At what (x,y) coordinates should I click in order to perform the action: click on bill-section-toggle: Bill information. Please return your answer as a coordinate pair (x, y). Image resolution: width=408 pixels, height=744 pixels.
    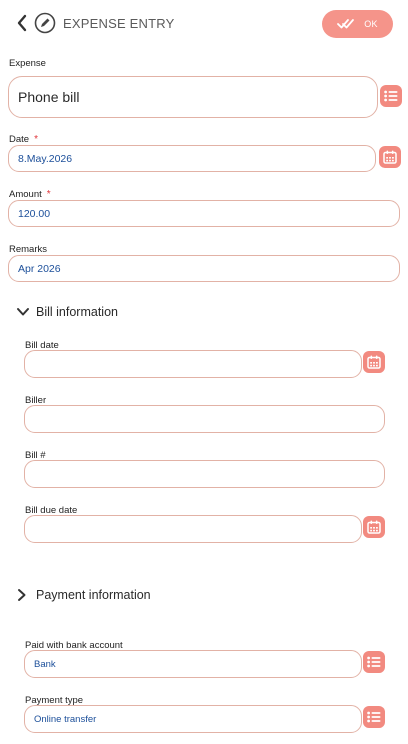
    Looking at the image, I should click on (67, 312).